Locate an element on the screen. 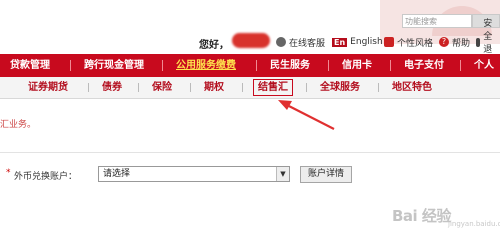  annotation-arrow is located at coordinates (306, 115).